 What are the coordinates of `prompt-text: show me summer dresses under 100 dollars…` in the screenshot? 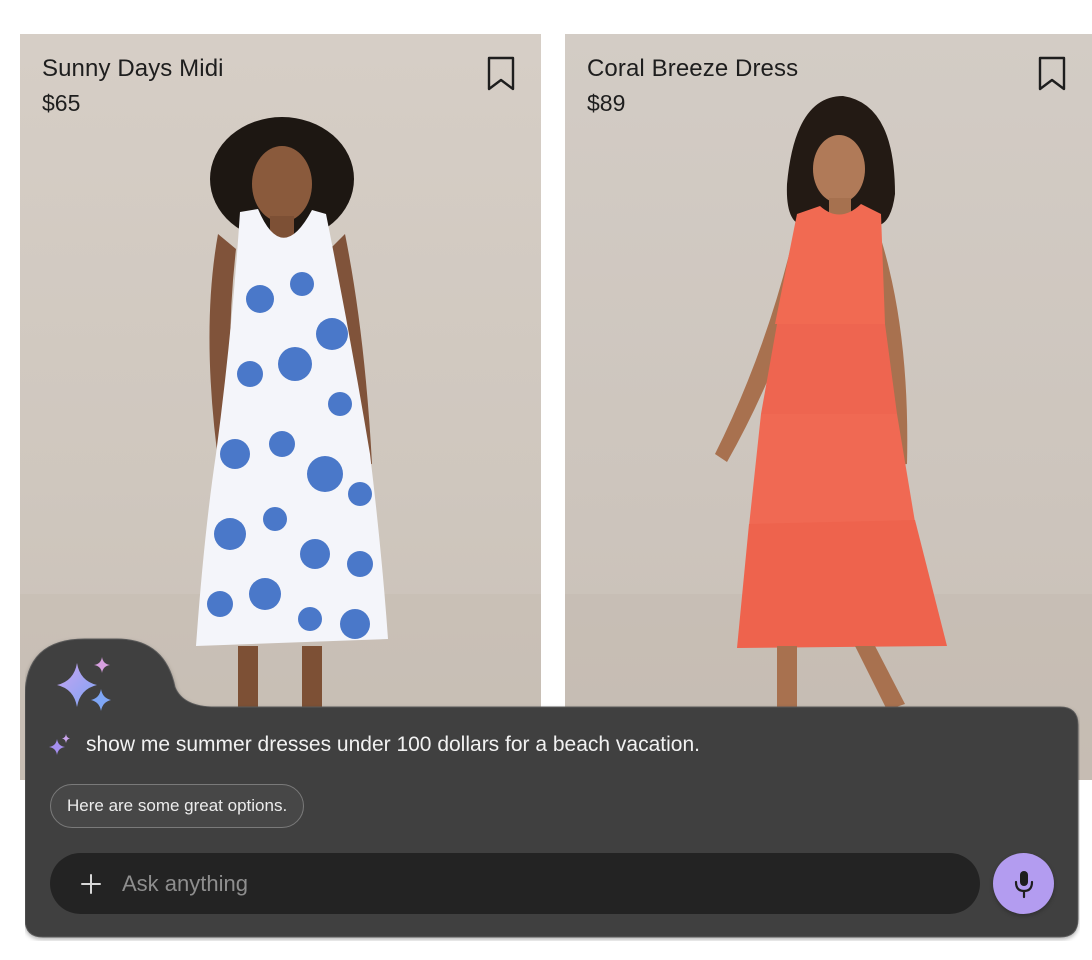 It's located at (393, 744).